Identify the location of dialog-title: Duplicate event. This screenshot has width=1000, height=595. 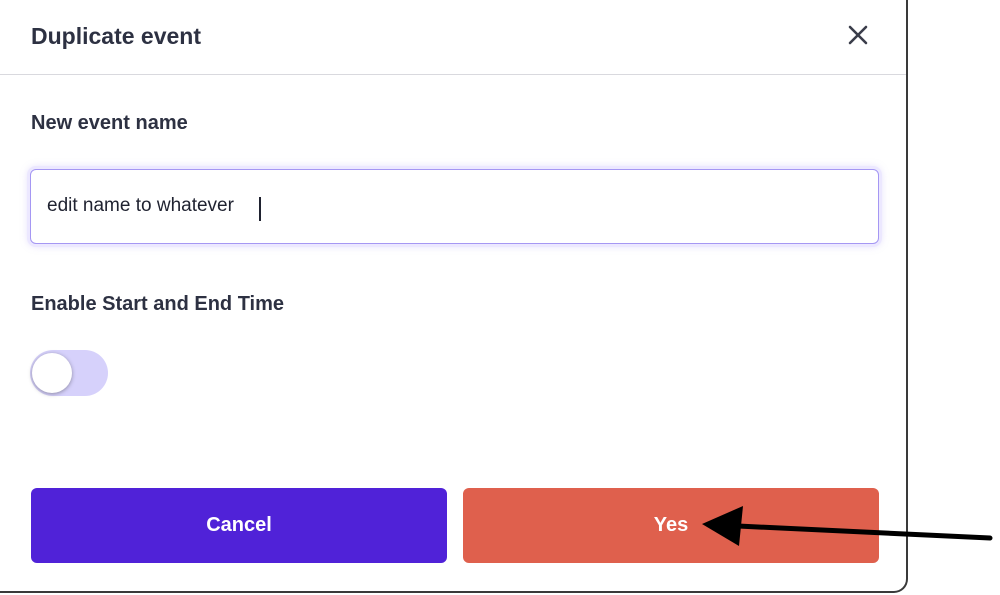
(116, 36).